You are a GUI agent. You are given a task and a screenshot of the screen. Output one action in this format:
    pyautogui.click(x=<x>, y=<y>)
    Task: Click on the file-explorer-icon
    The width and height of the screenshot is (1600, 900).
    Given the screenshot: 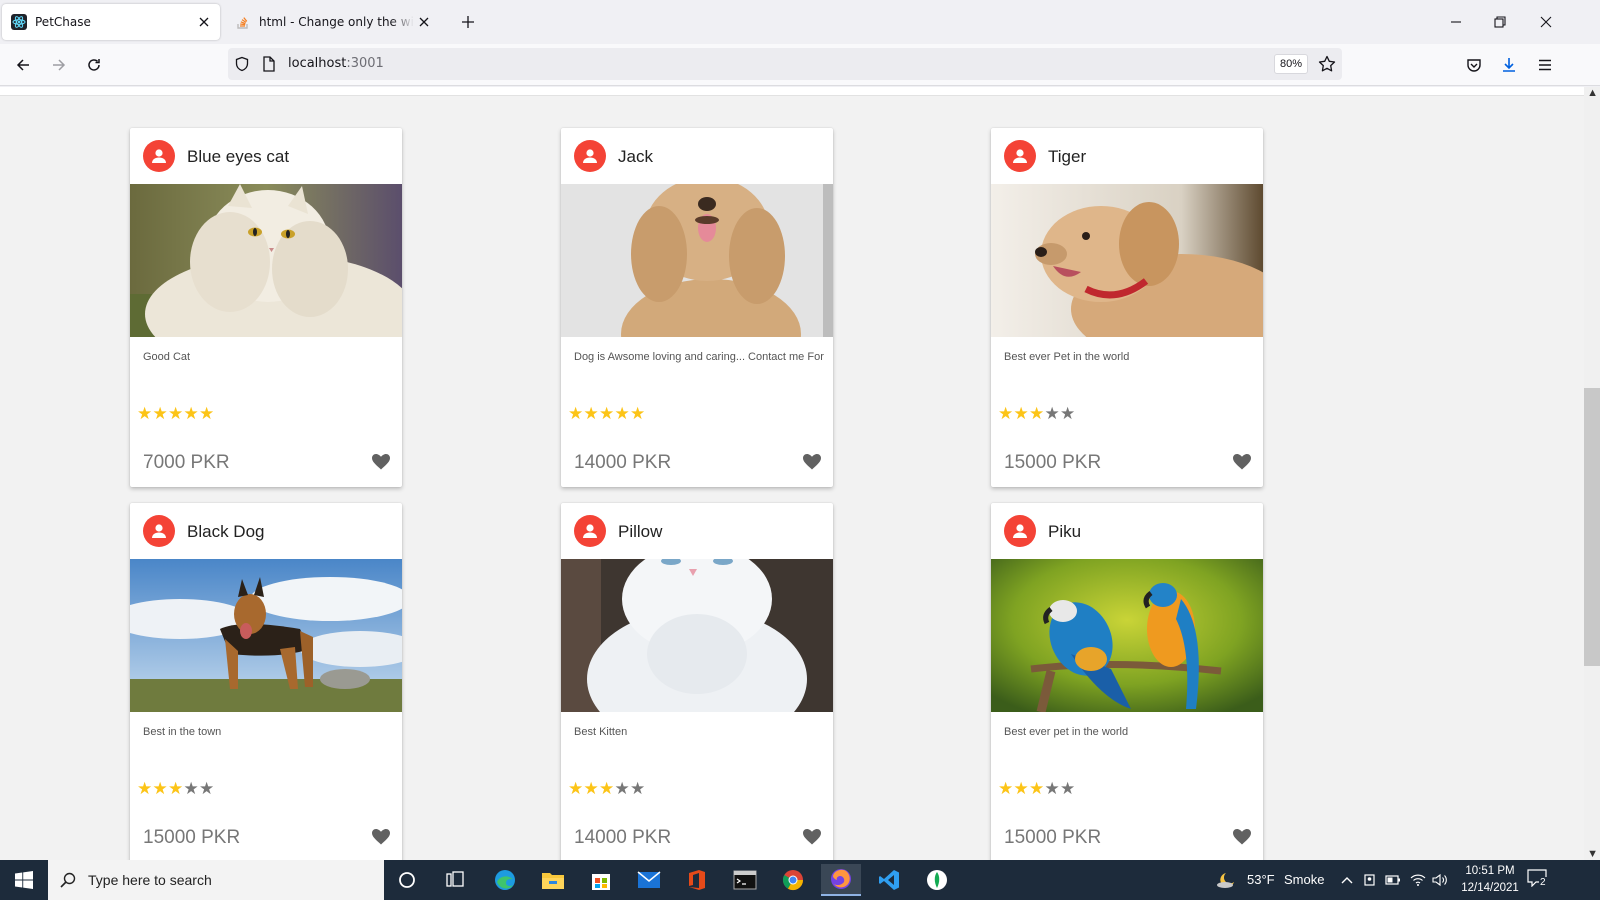 What is the action you would take?
    pyautogui.click(x=553, y=880)
    